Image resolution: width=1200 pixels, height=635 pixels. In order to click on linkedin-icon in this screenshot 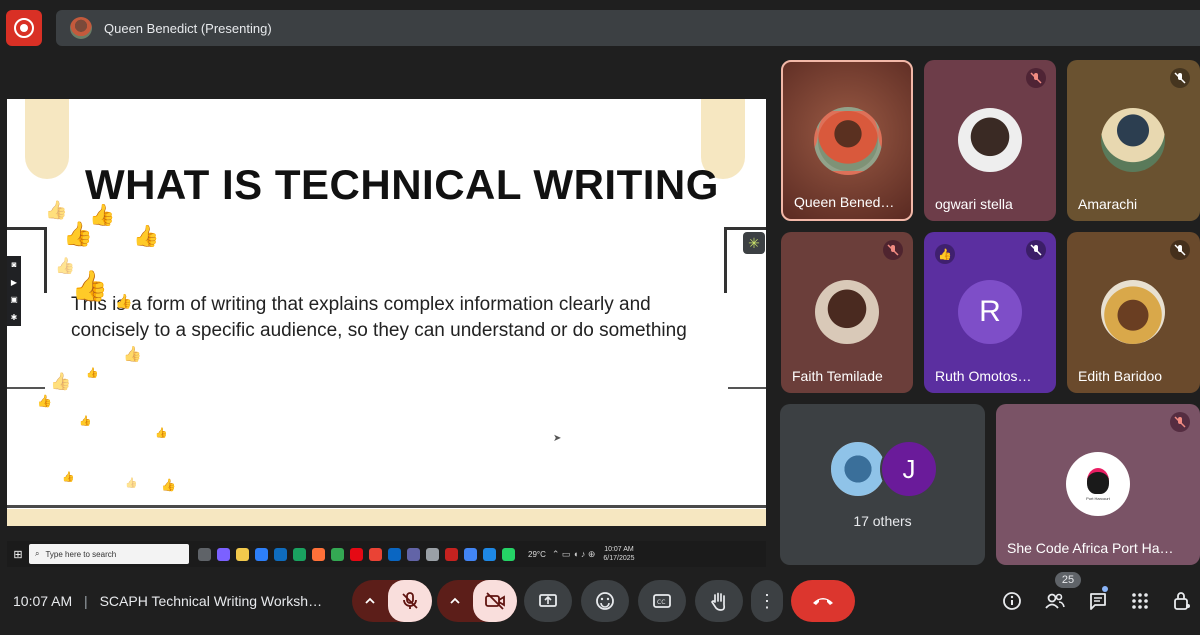, I will do `click(394, 554)`.